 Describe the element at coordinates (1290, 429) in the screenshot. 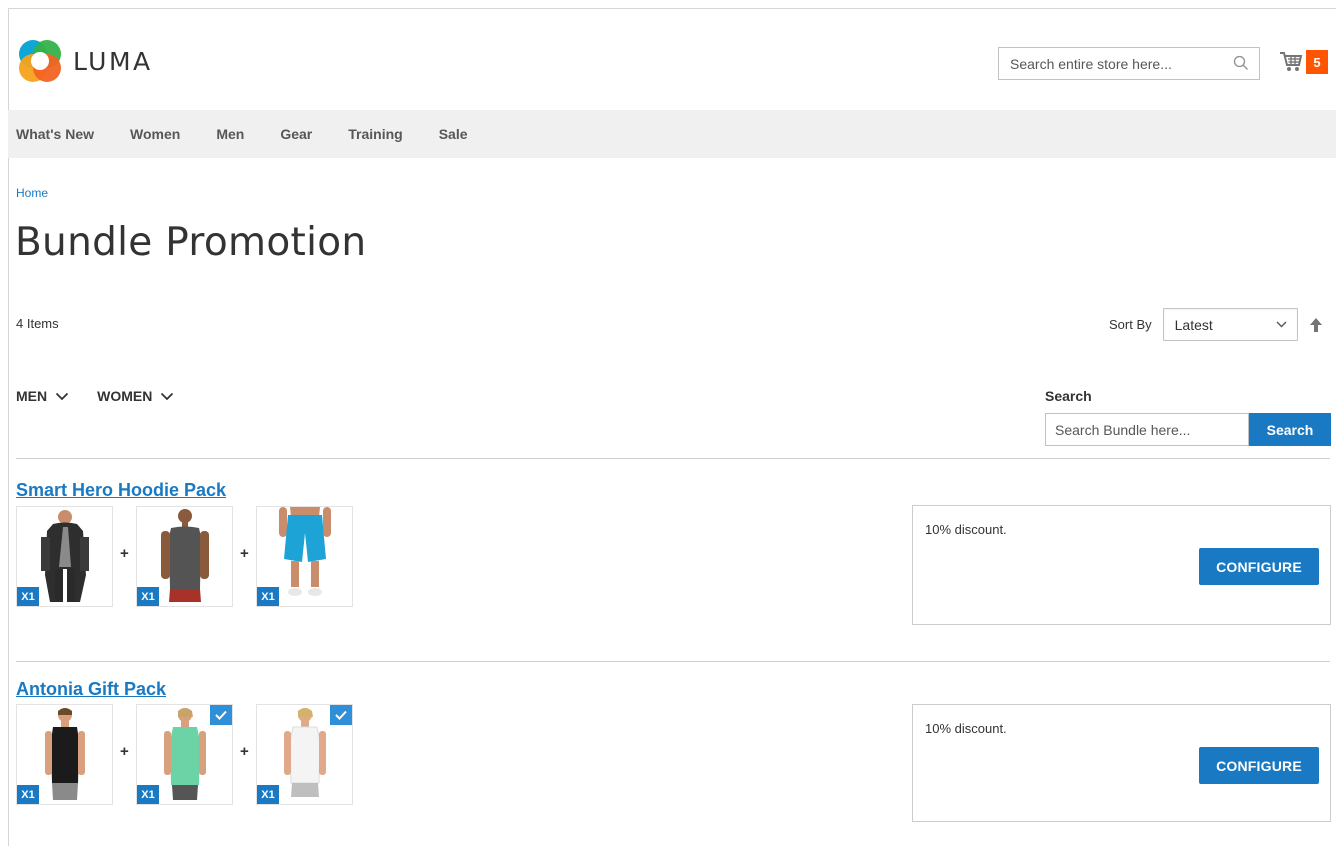

I see `bundle-search-button: Search` at that location.